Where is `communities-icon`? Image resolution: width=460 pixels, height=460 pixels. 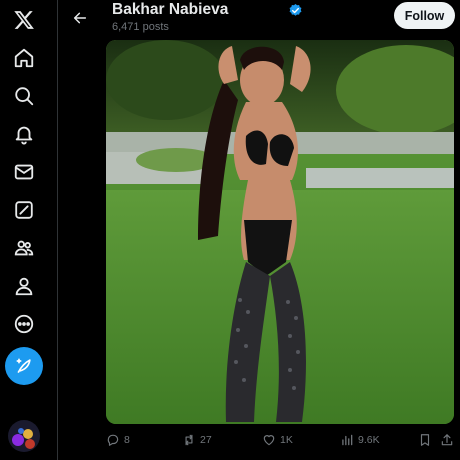 communities-icon is located at coordinates (24, 248).